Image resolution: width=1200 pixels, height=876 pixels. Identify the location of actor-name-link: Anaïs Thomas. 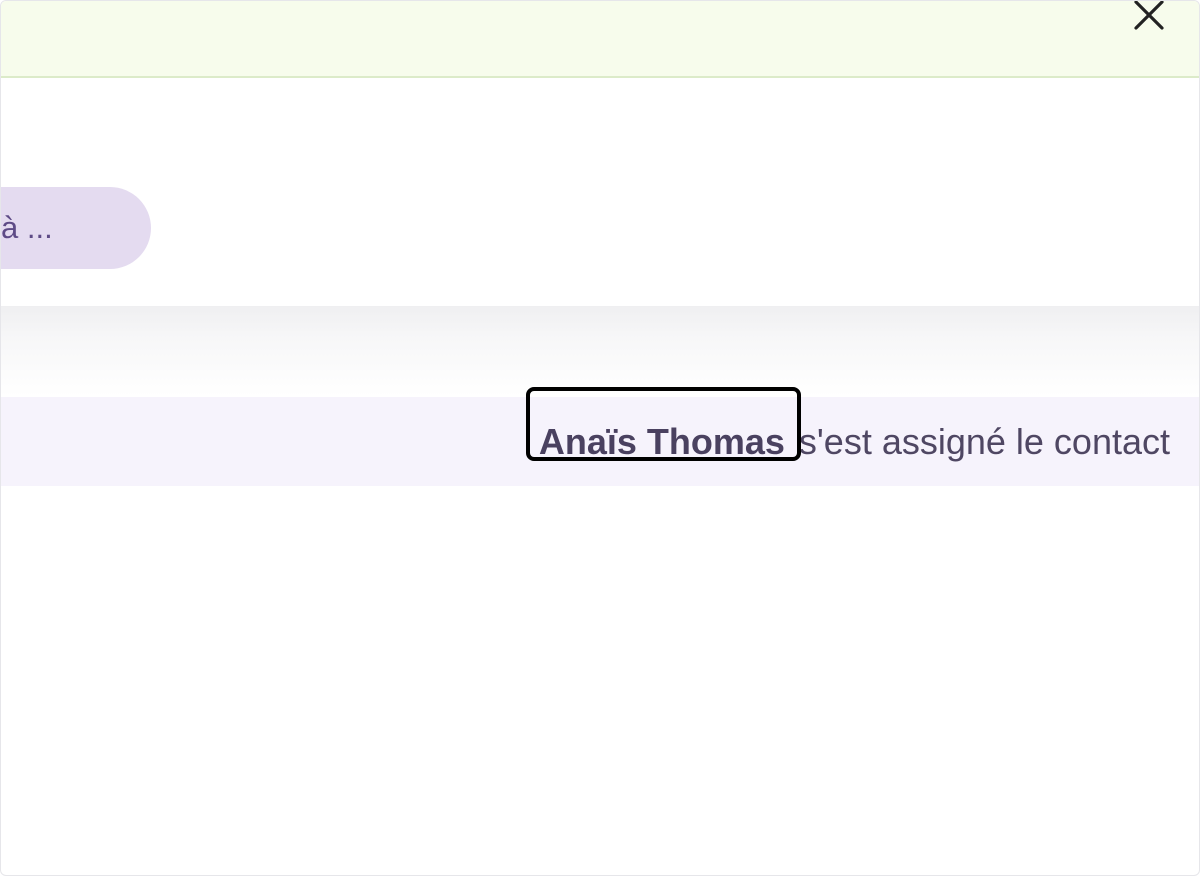
(663, 424).